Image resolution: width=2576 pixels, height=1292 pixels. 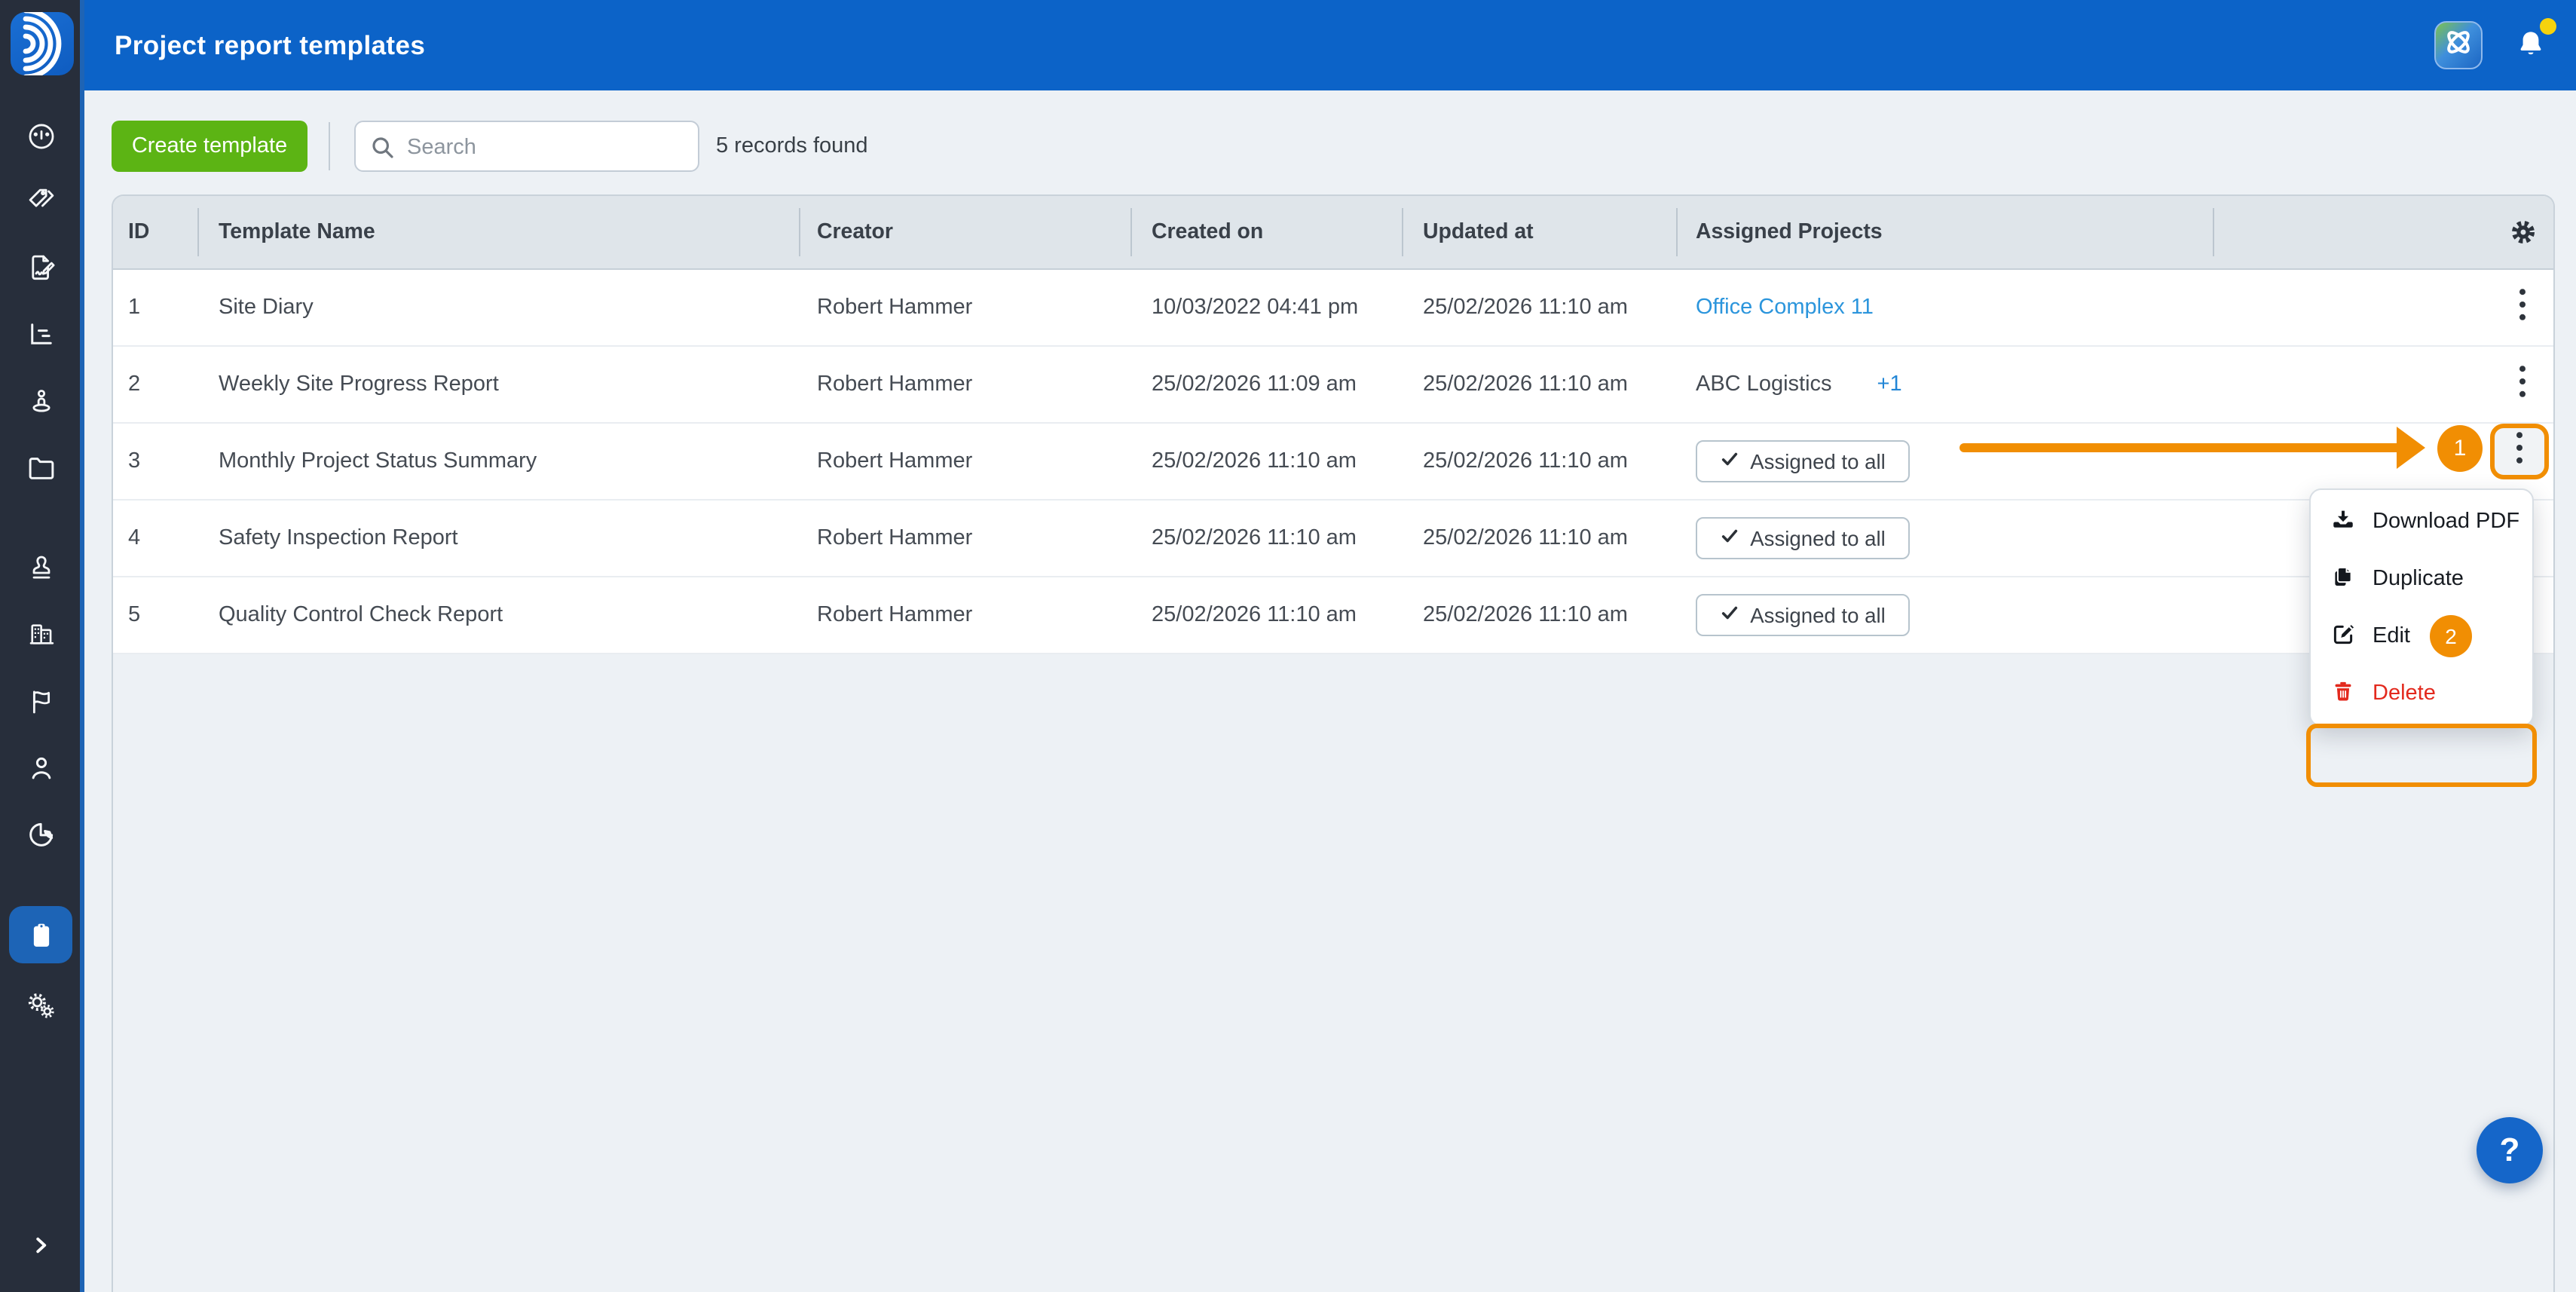 I want to click on toolbar-divider, so click(x=329, y=146).